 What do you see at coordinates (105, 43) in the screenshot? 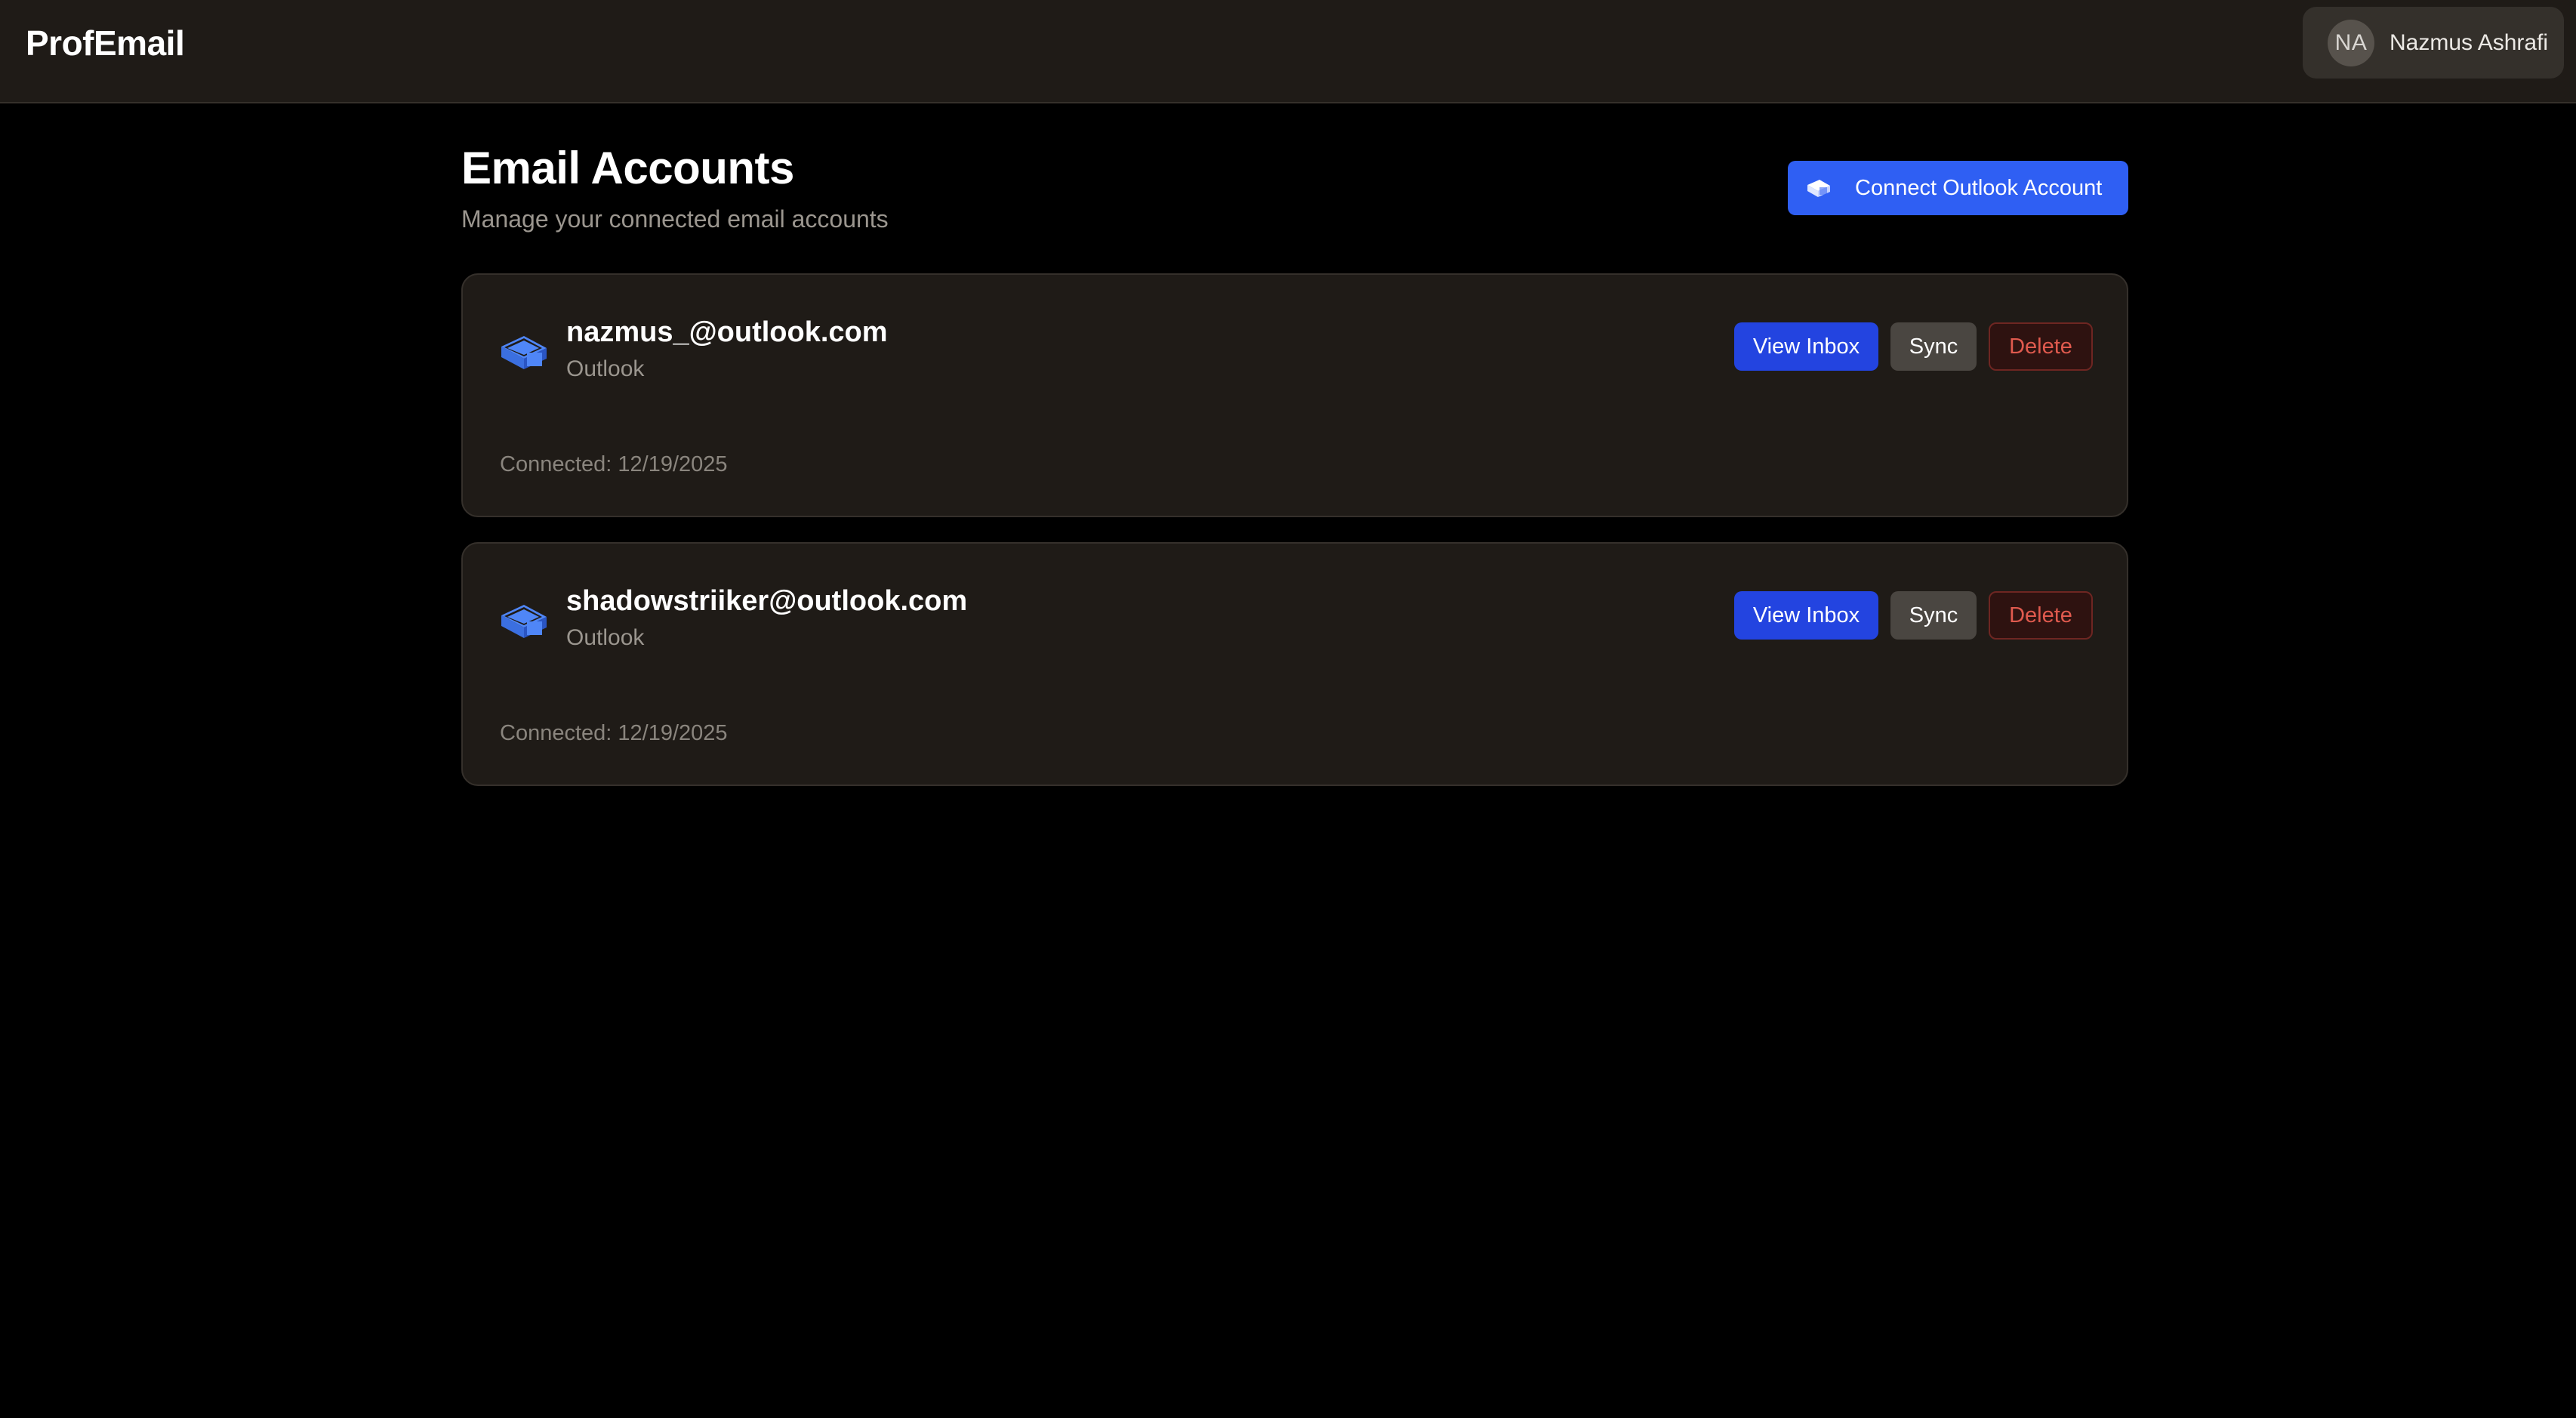
I see `app-brand: ProfEmail` at bounding box center [105, 43].